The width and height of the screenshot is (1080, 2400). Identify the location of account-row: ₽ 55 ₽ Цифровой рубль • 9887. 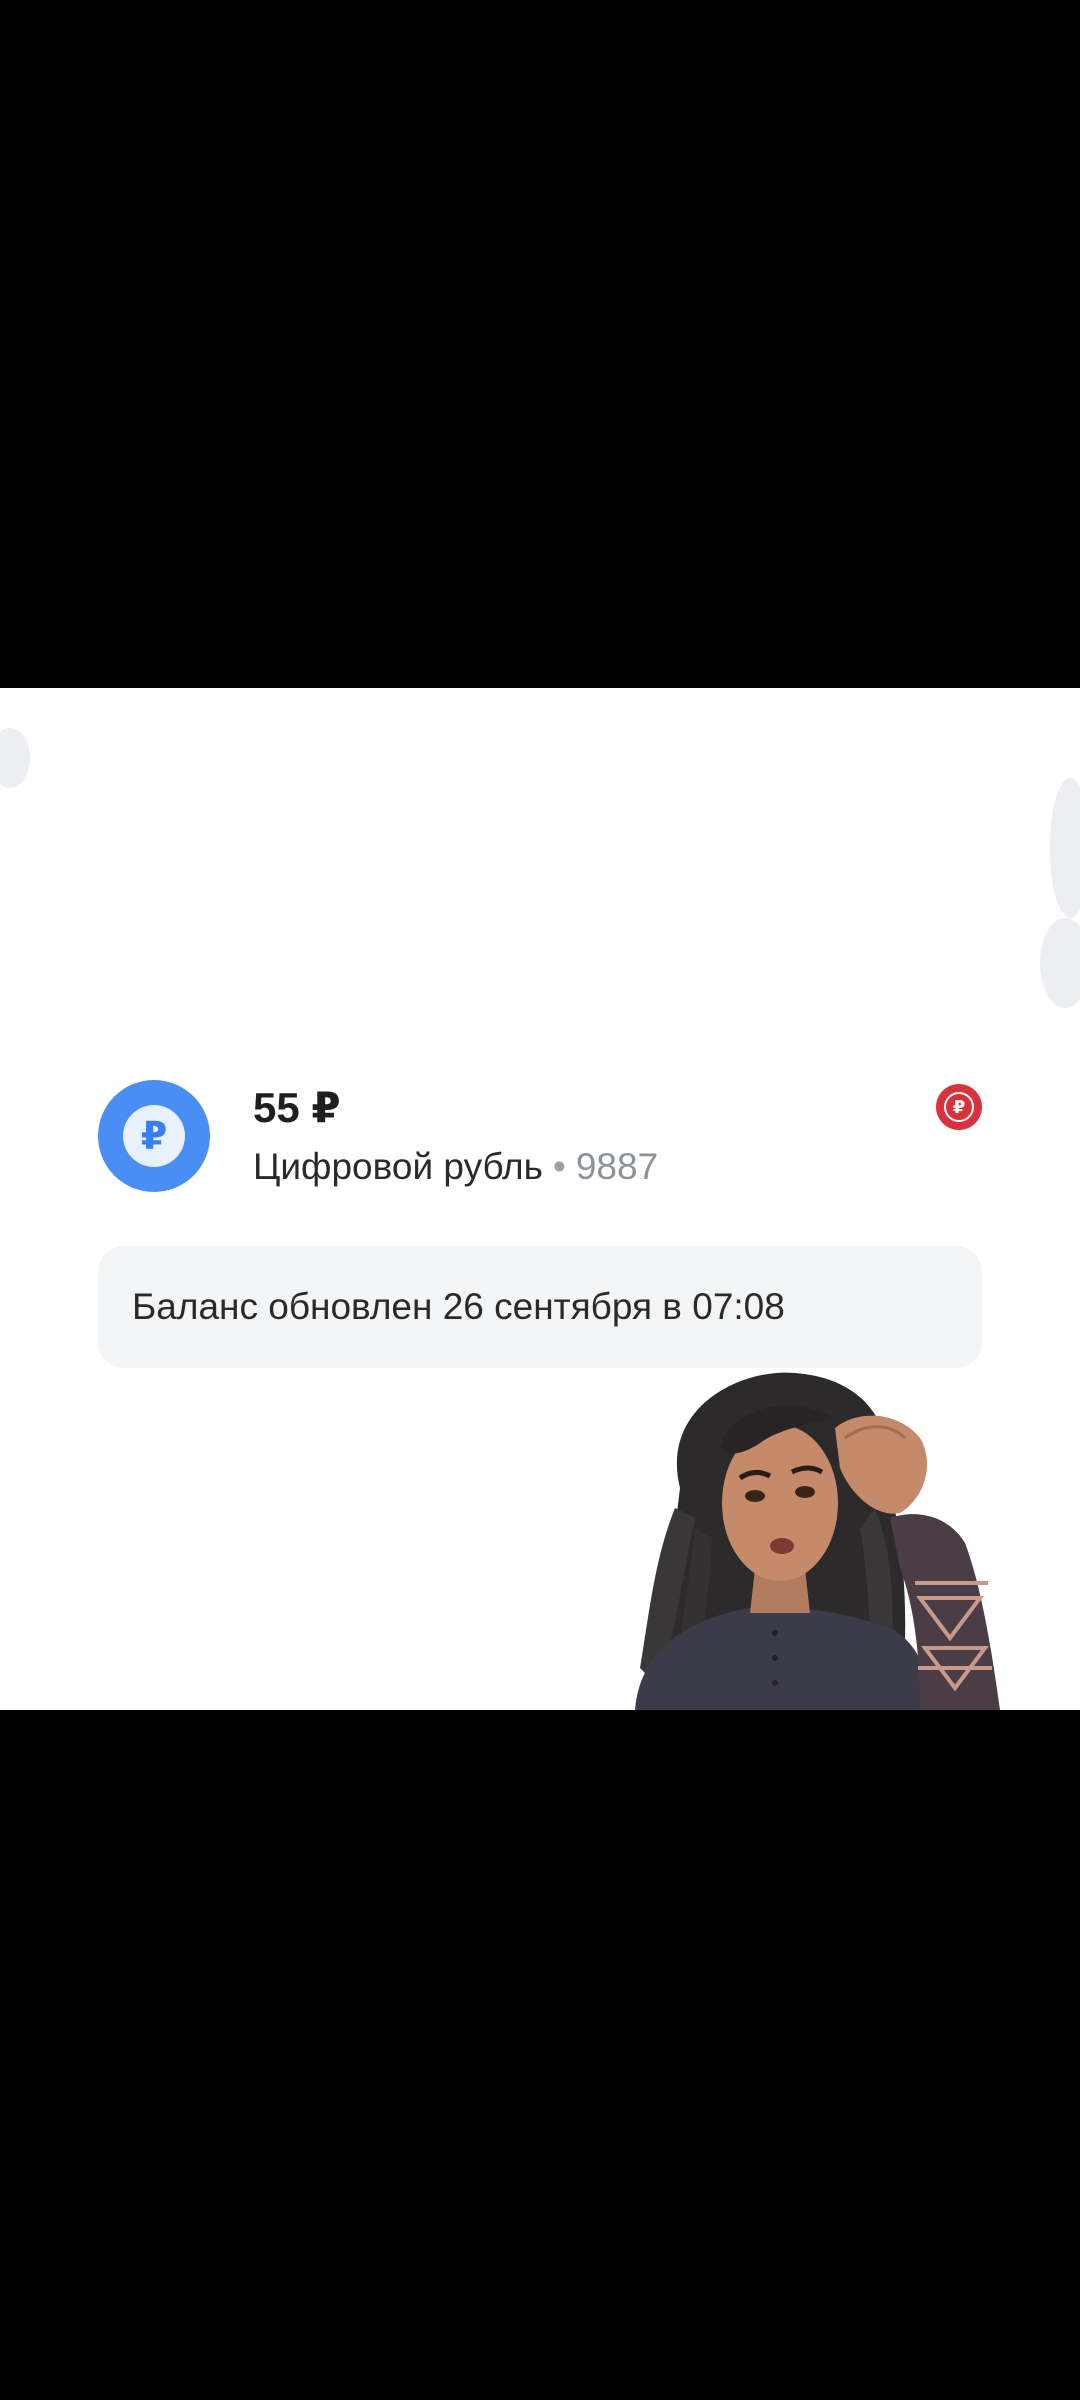
(540, 1140).